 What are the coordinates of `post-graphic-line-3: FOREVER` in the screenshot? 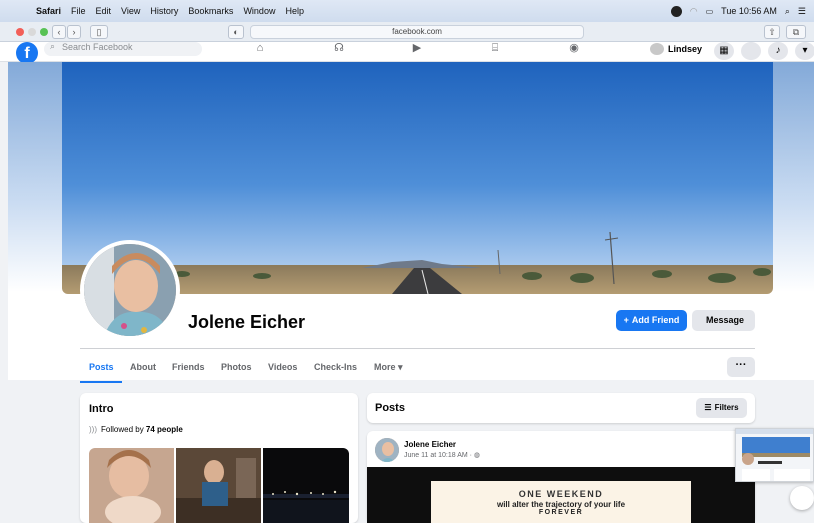 It's located at (561, 512).